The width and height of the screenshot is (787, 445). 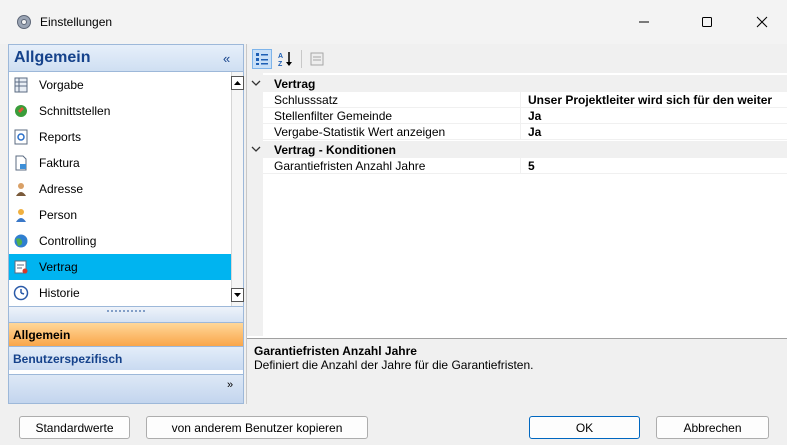 What do you see at coordinates (74, 427) in the screenshot?
I see `defaults-button: Standardwerte` at bounding box center [74, 427].